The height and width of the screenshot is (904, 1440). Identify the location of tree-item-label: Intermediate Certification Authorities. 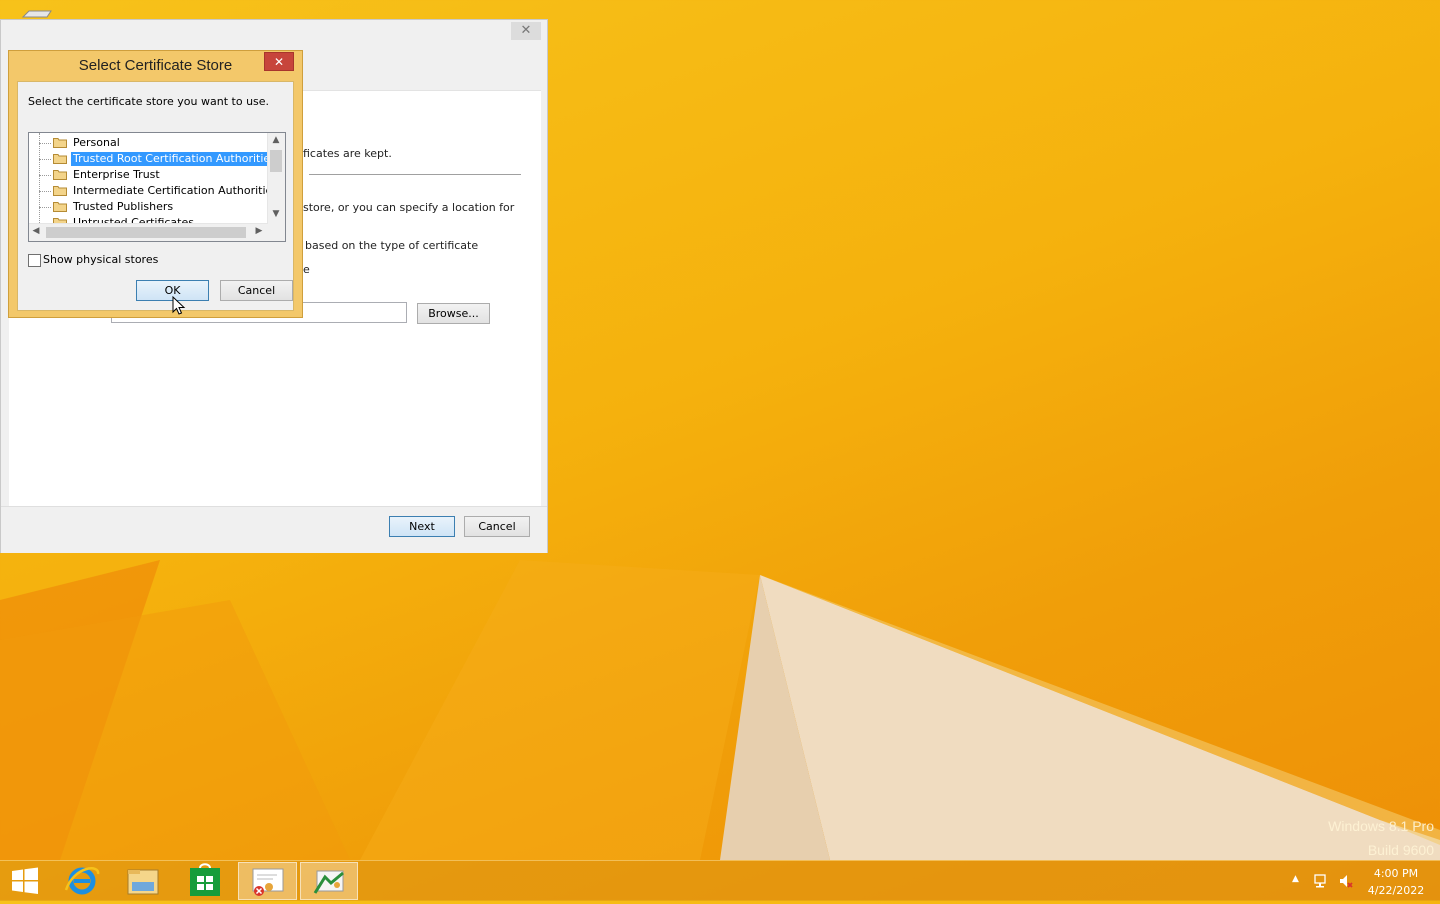
(176, 190).